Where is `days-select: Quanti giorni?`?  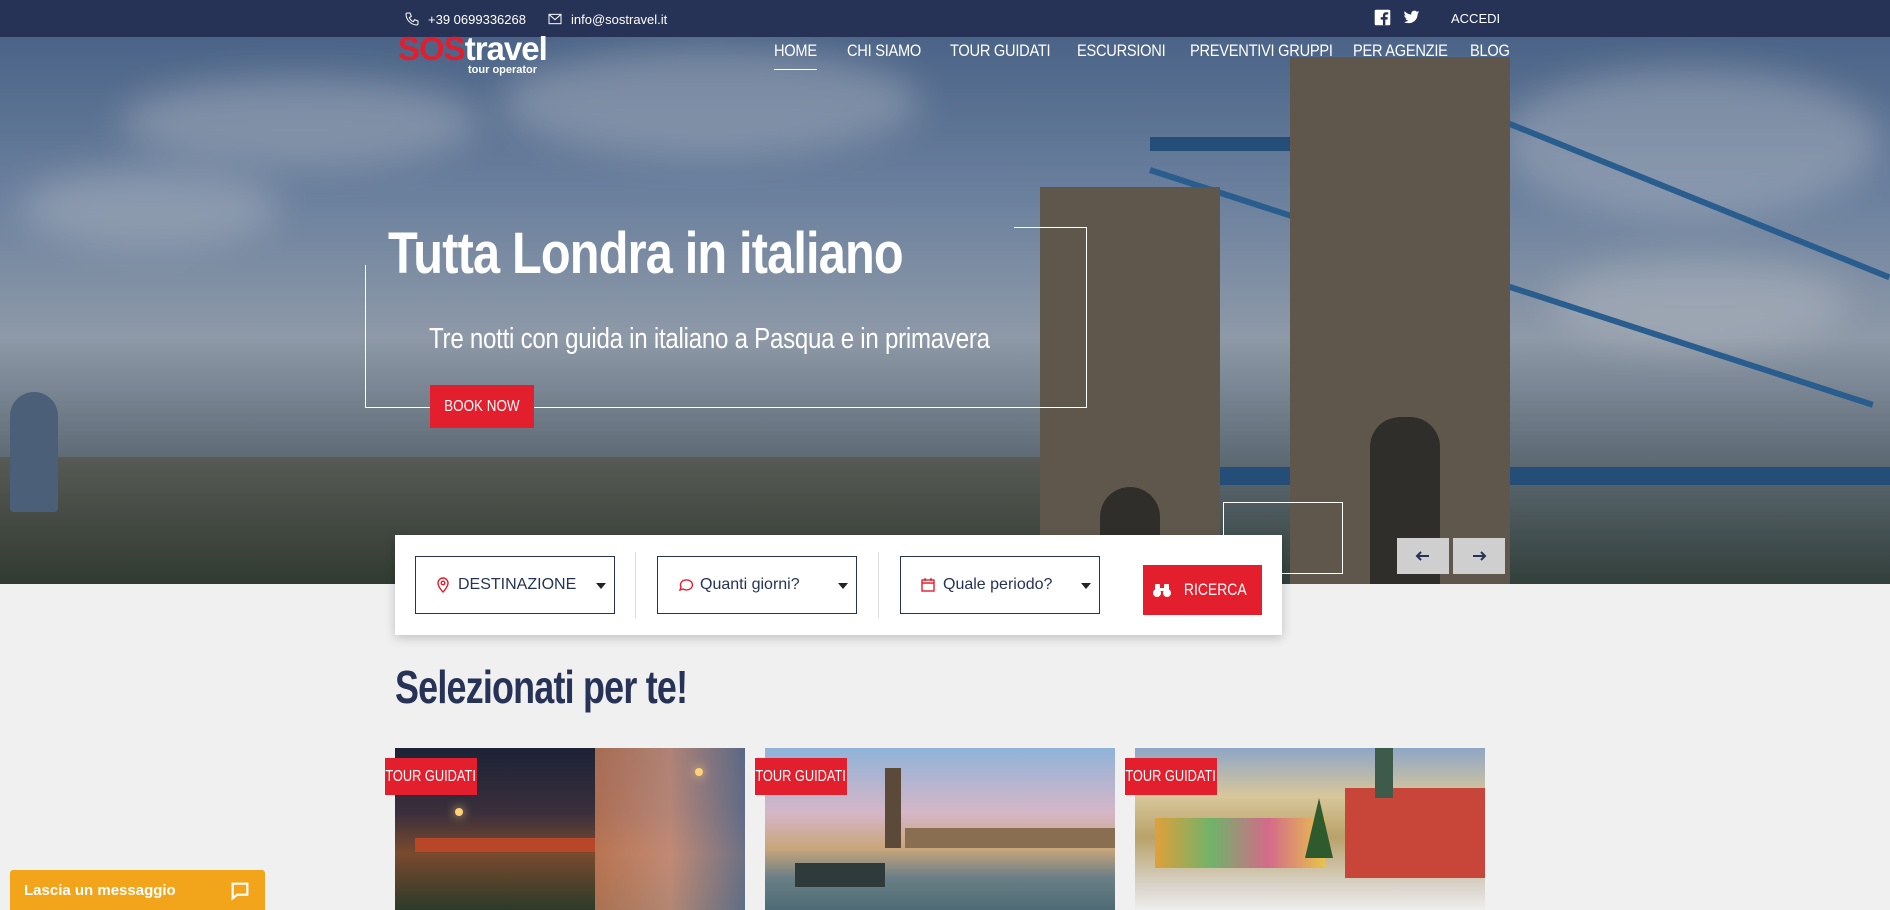 days-select: Quanti giorni? is located at coordinates (757, 585).